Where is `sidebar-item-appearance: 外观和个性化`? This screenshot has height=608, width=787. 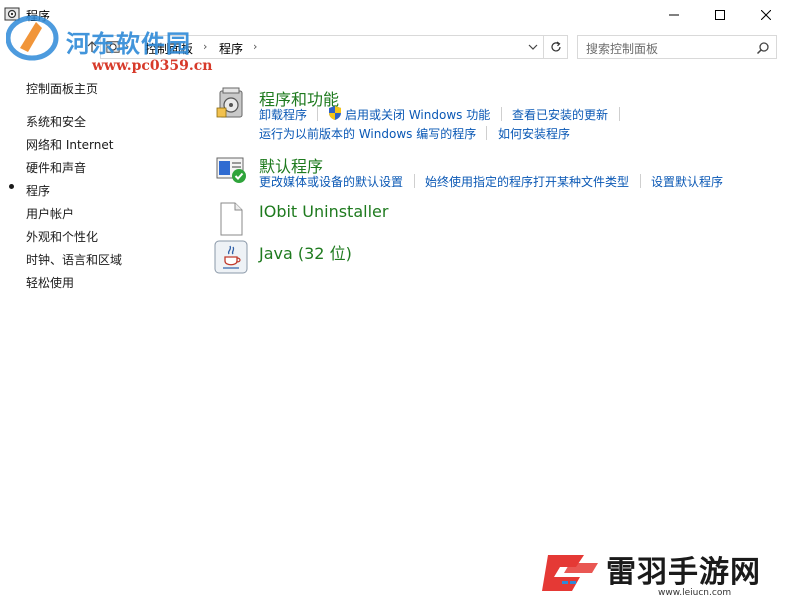 sidebar-item-appearance: 外观和个性化 is located at coordinates (62, 236).